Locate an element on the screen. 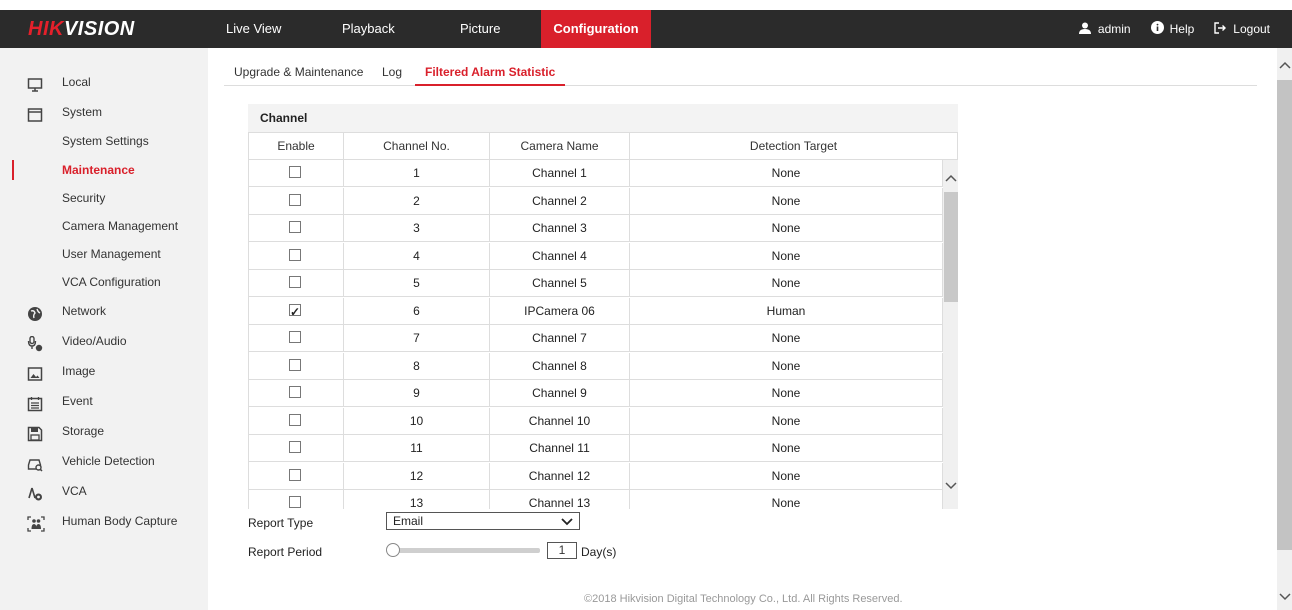 Image resolution: width=1292 pixels, height=610 pixels. sidebar-item-image: Image is located at coordinates (104, 371).